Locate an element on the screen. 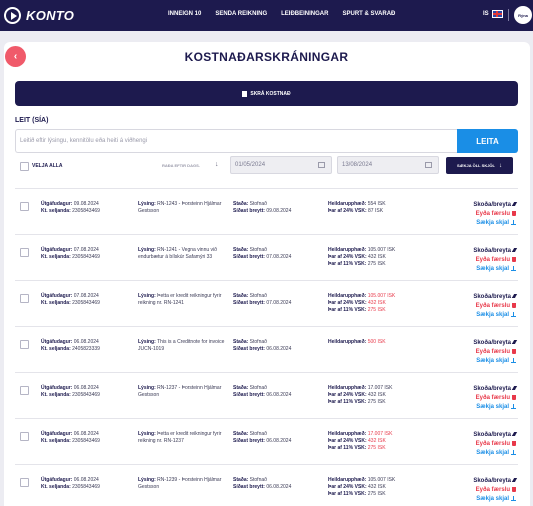 The width and height of the screenshot is (533, 506). nav-link-leidbeiningar: LEIÐBEININGAR is located at coordinates (304, 14).